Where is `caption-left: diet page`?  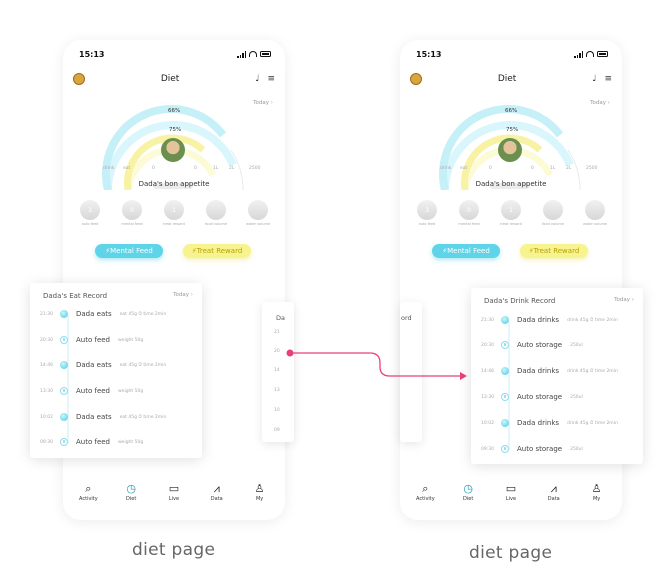
caption-left: diet page is located at coordinates (174, 550).